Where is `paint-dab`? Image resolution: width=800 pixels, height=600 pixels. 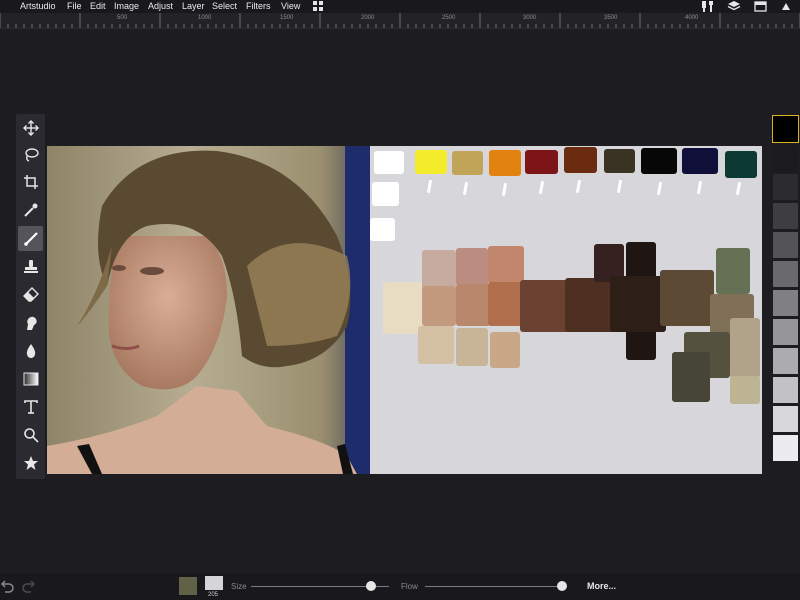
paint-dab is located at coordinates (385, 194).